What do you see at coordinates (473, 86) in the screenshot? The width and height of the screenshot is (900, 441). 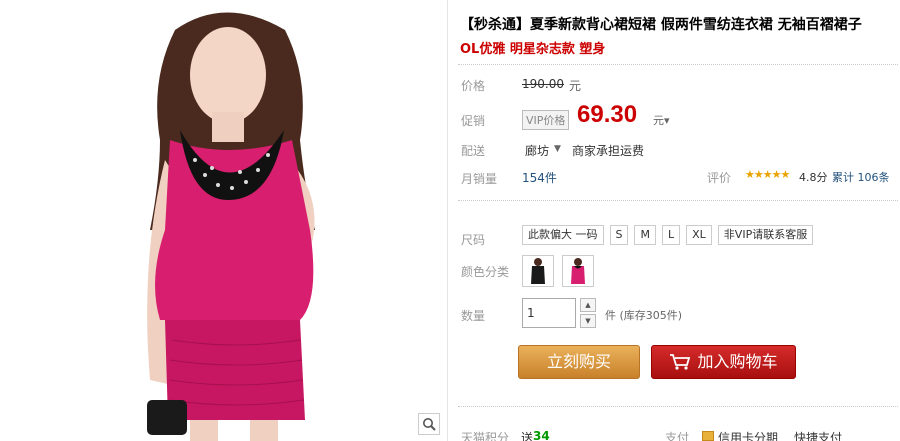 I see `price-label: 价格` at bounding box center [473, 86].